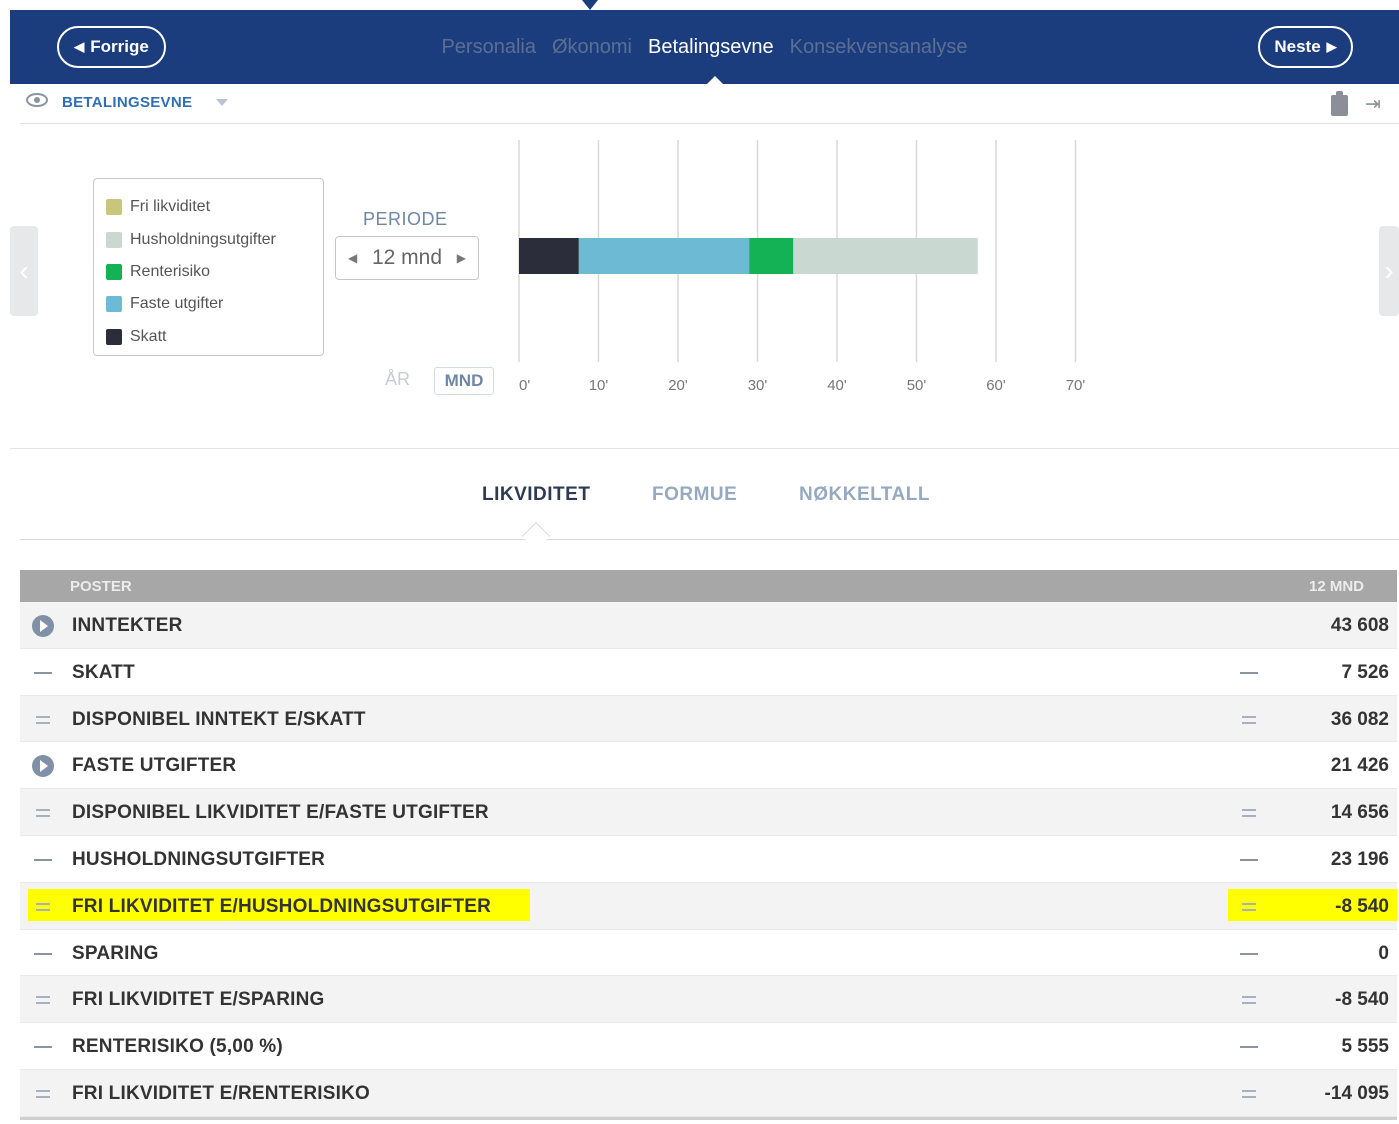 This screenshot has width=1399, height=1124. What do you see at coordinates (1365, 1047) in the screenshot?
I see `row-value: 5 555` at bounding box center [1365, 1047].